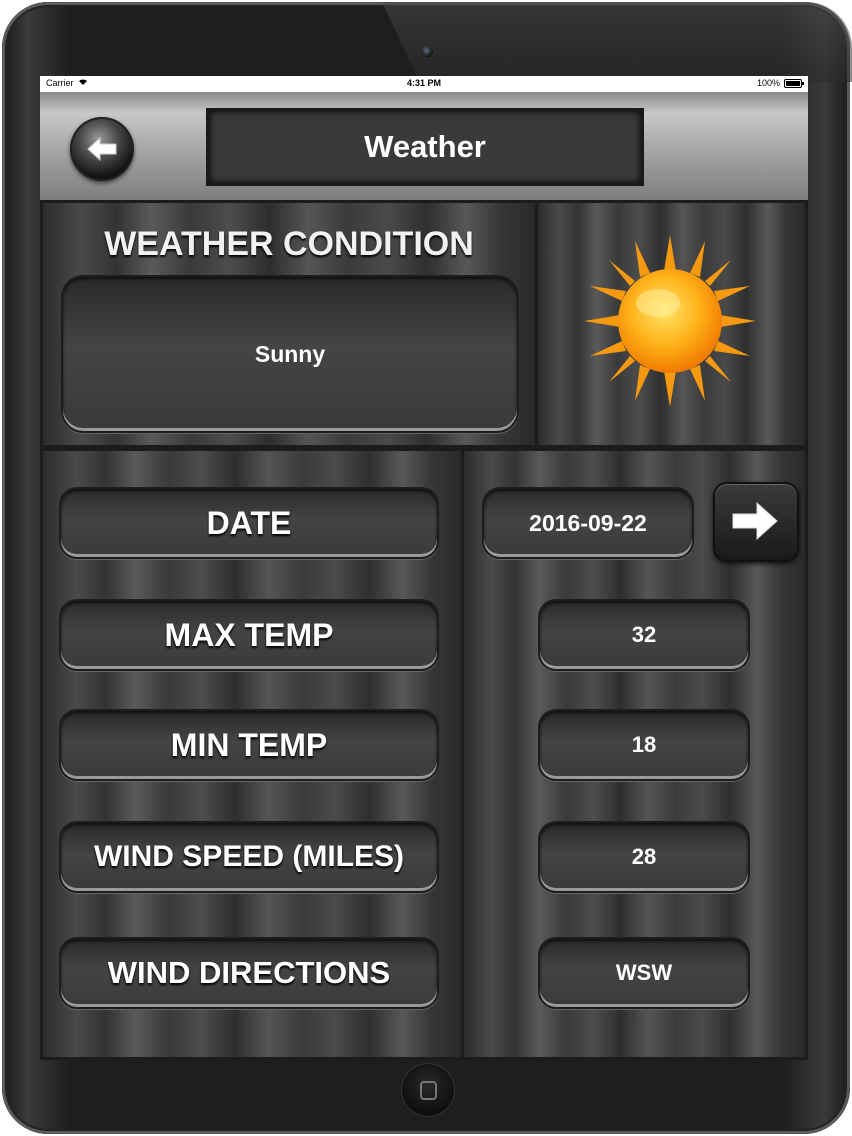 This screenshot has height=1136, width=852. Describe the element at coordinates (427, 51) in the screenshot. I see `camera` at that location.